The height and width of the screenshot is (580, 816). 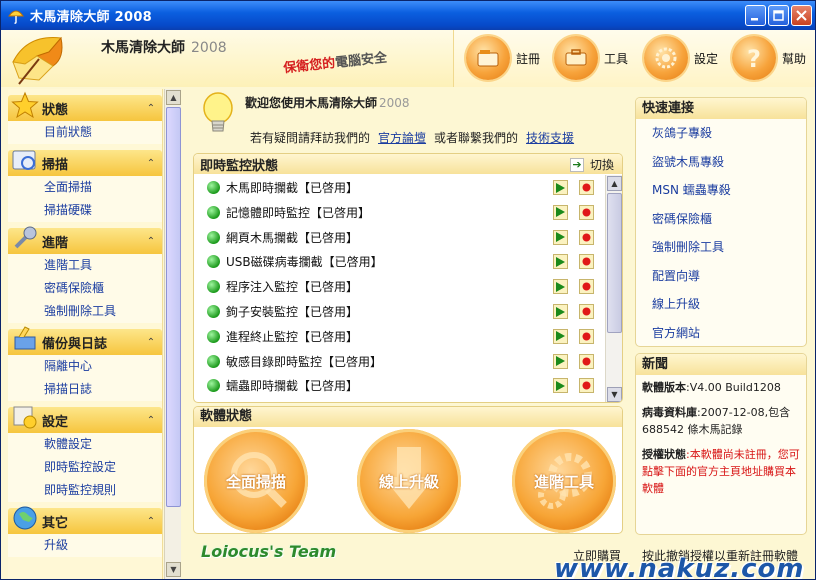 I want to click on sidebar-section-header: 狀態 ⌃, so click(x=85, y=106).